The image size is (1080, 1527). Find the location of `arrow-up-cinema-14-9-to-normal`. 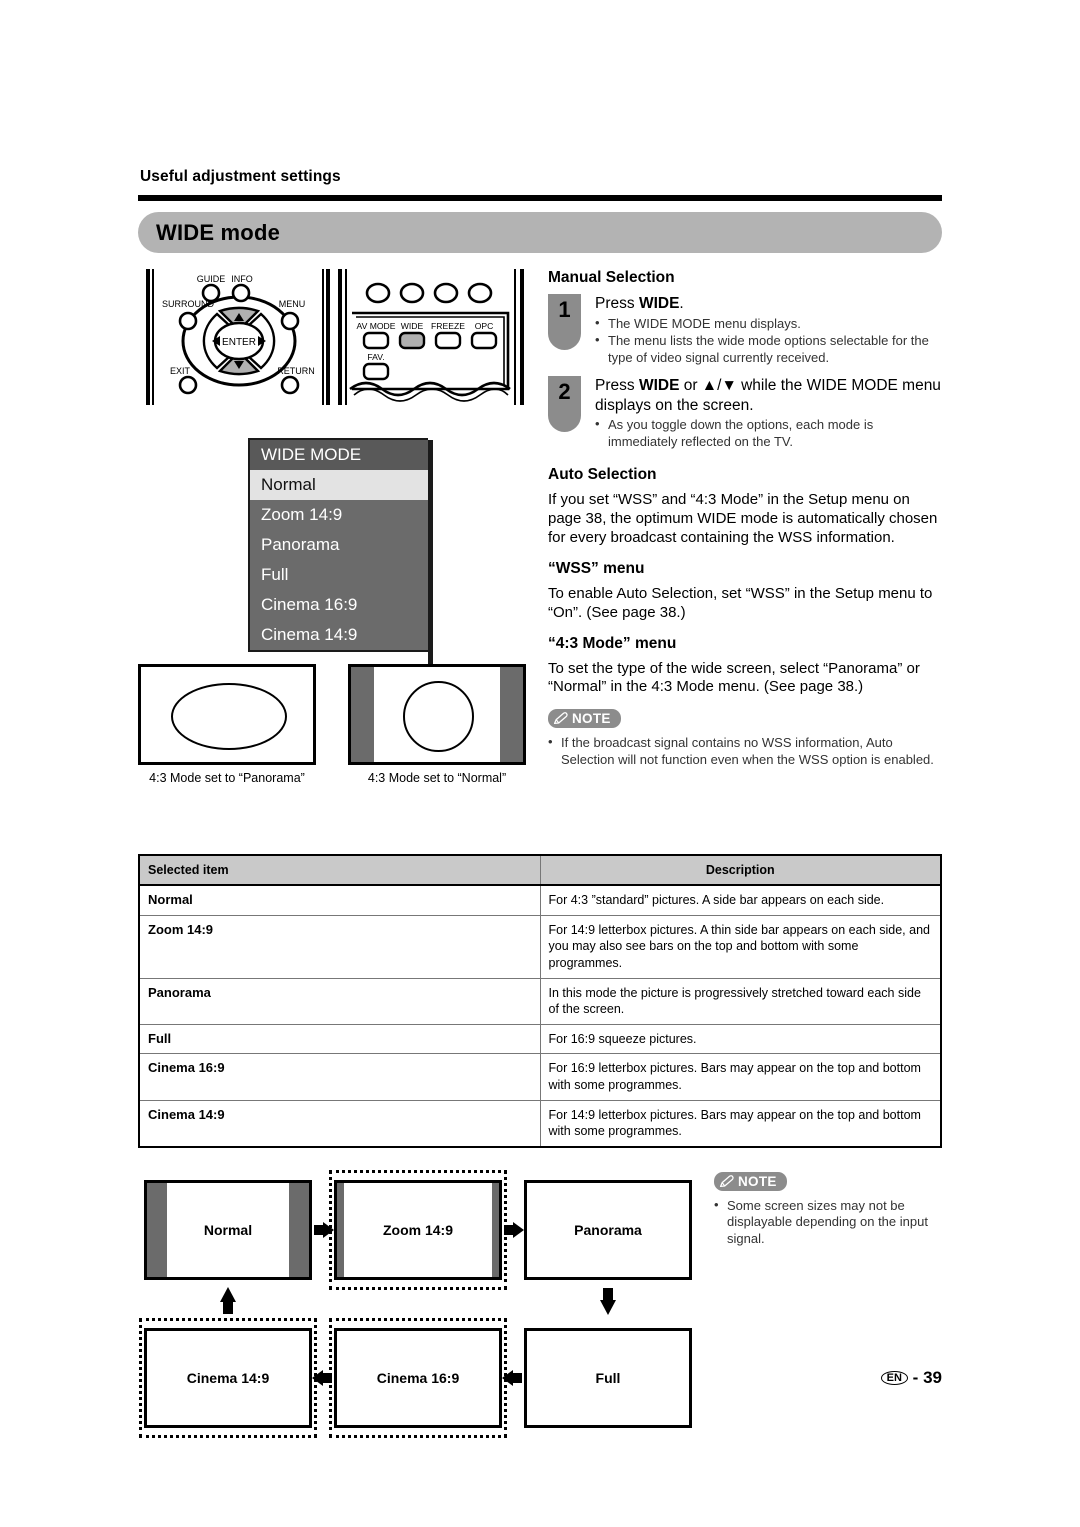

arrow-up-cinema-14-9-to-normal is located at coordinates (228, 1300).